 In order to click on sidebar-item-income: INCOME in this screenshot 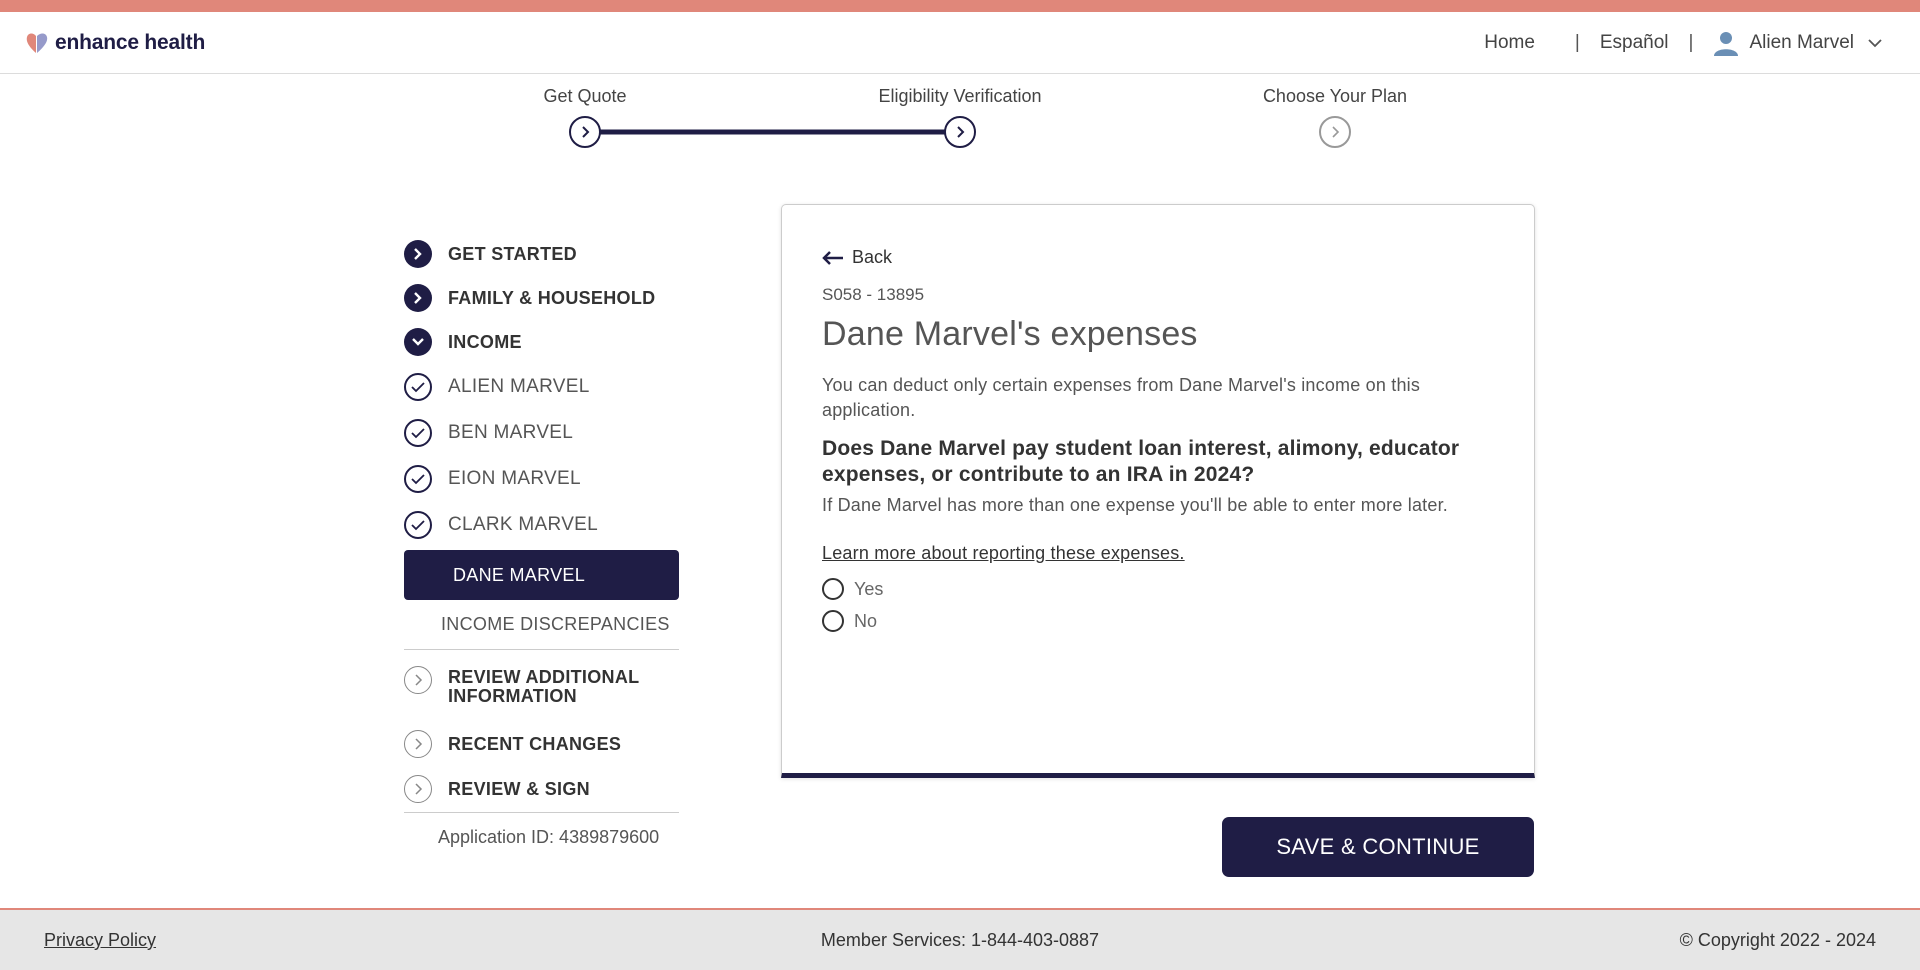, I will do `click(549, 342)`.